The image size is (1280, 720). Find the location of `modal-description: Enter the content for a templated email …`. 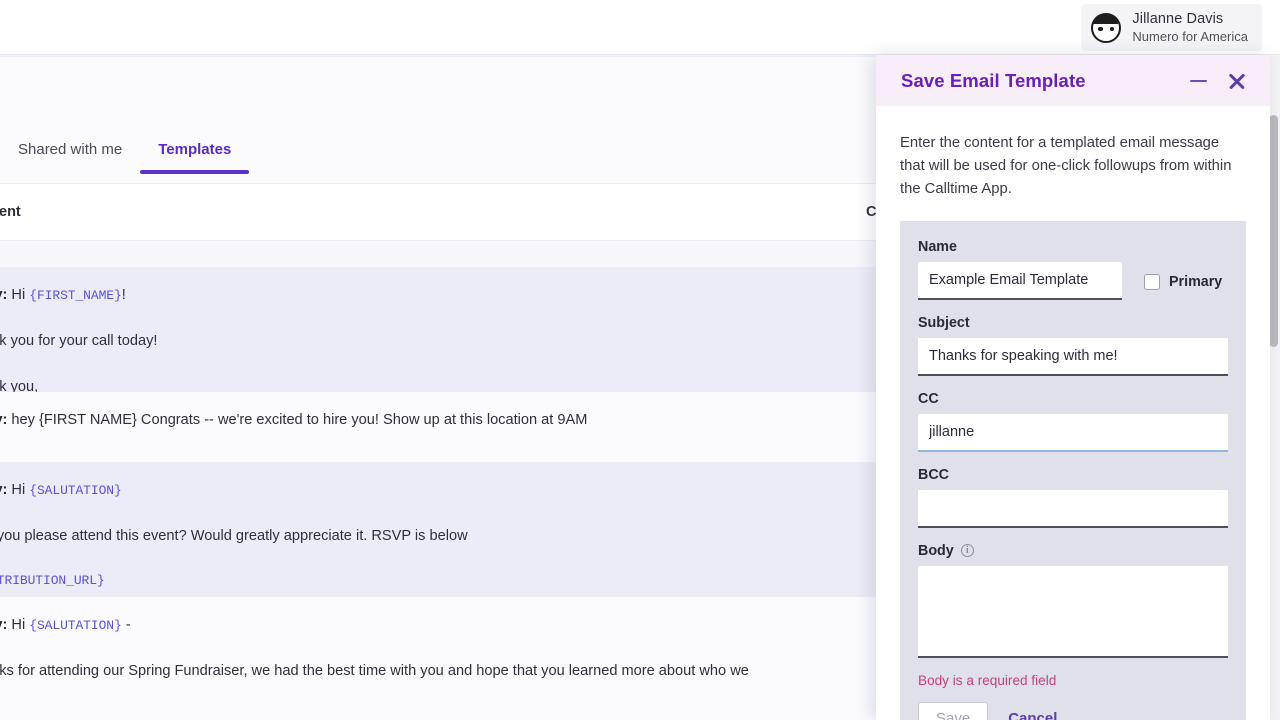

modal-description: Enter the content for a templated email … is located at coordinates (1066, 166).